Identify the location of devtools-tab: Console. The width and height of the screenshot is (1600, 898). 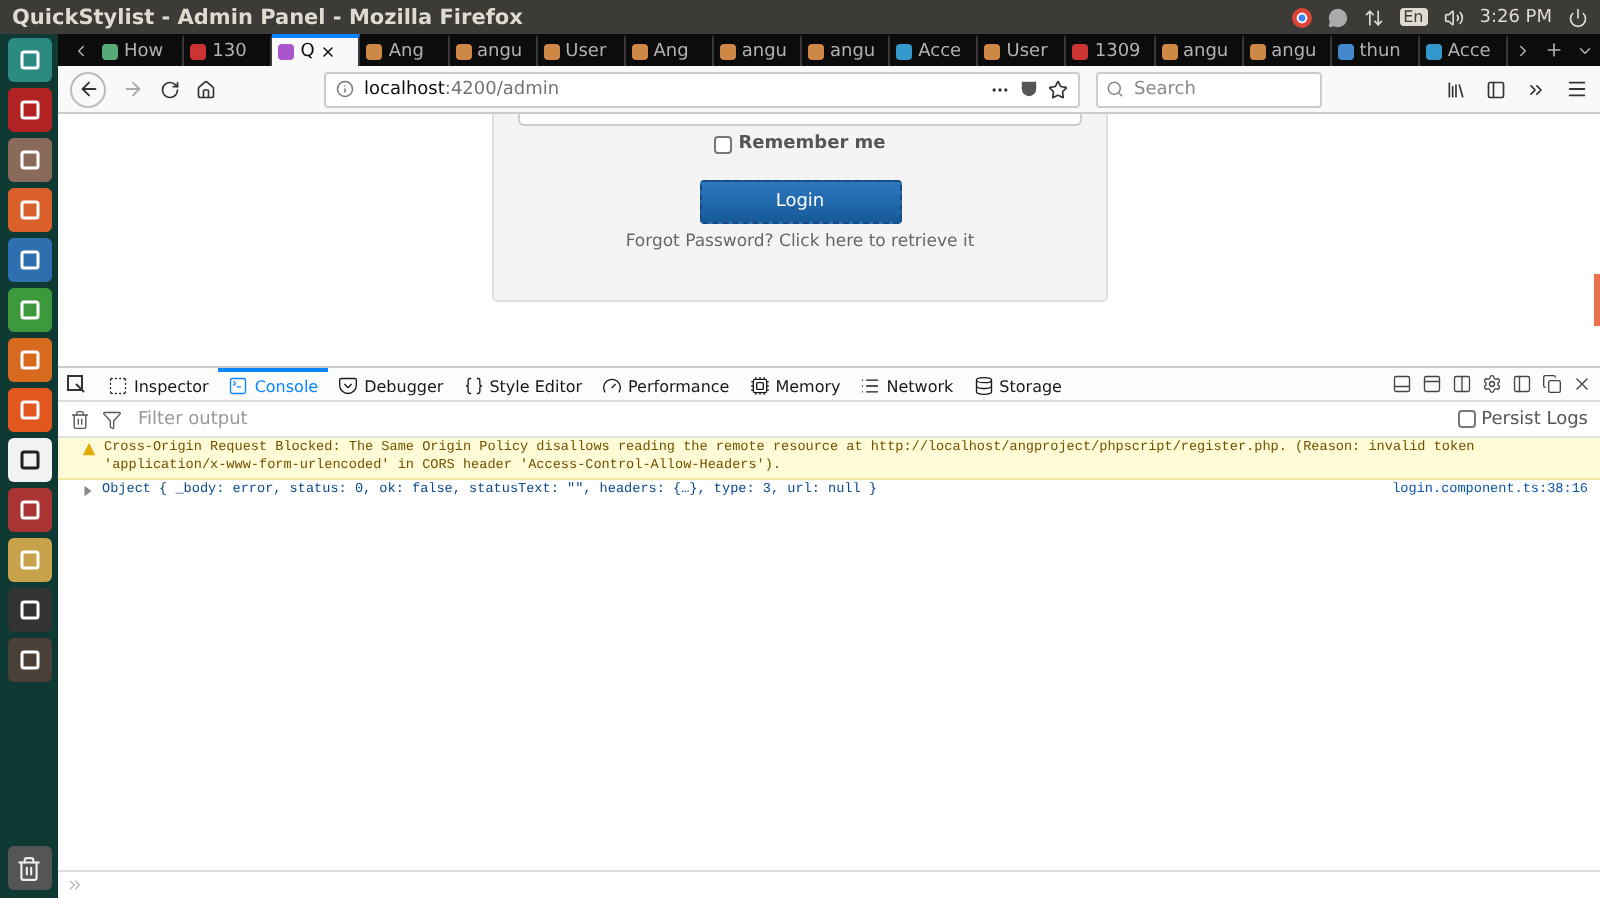
(273, 384).